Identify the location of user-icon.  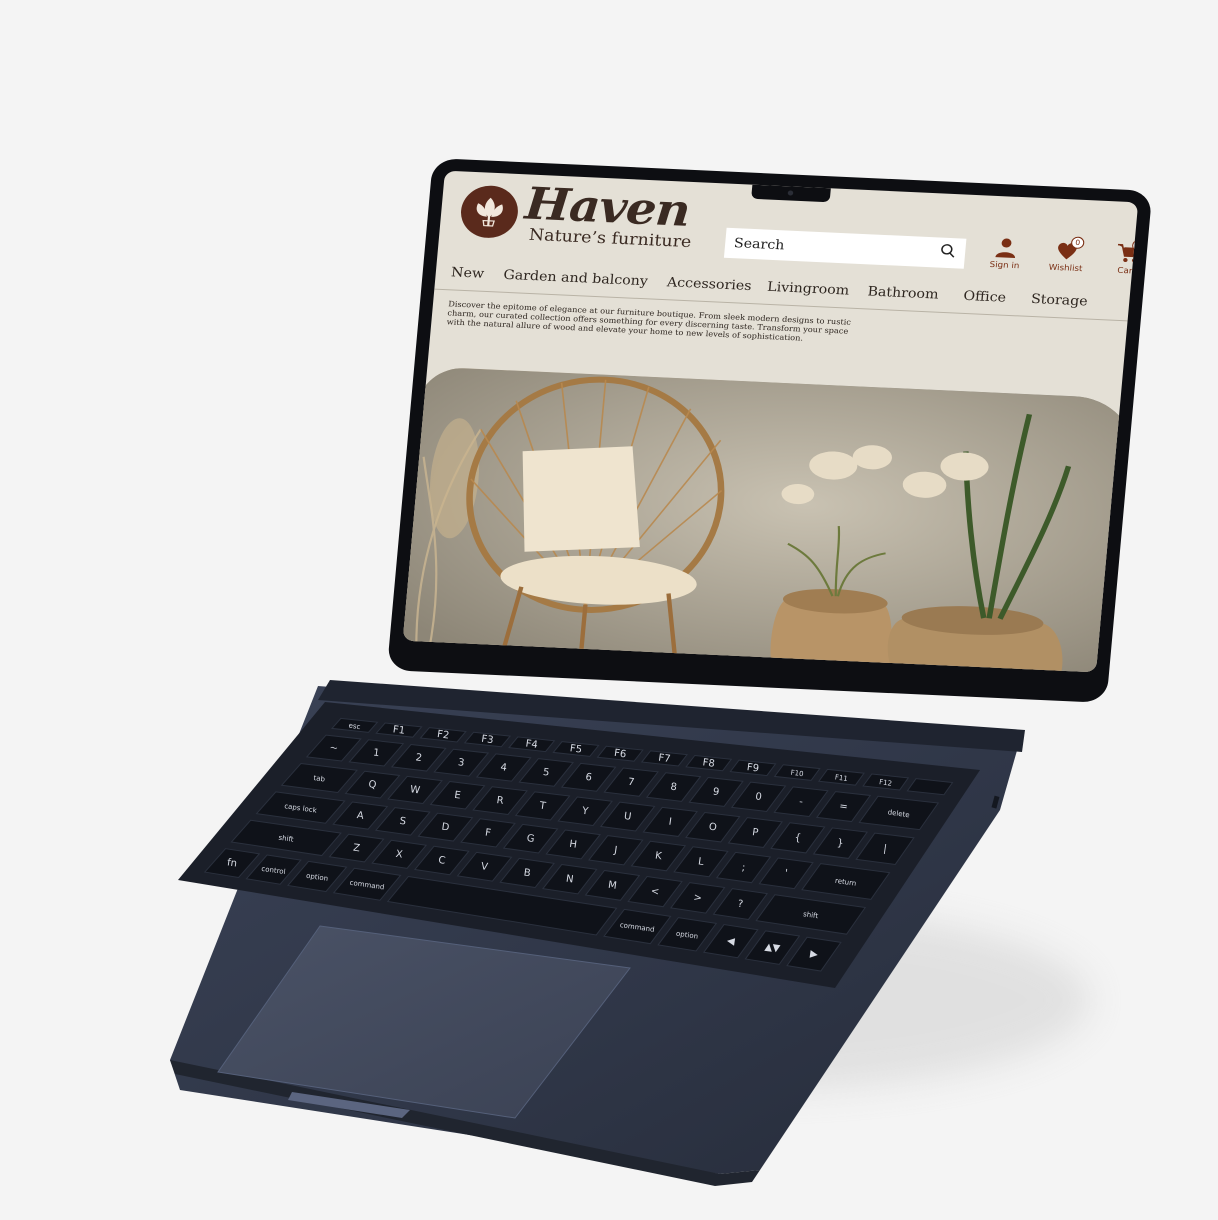
(1005, 248).